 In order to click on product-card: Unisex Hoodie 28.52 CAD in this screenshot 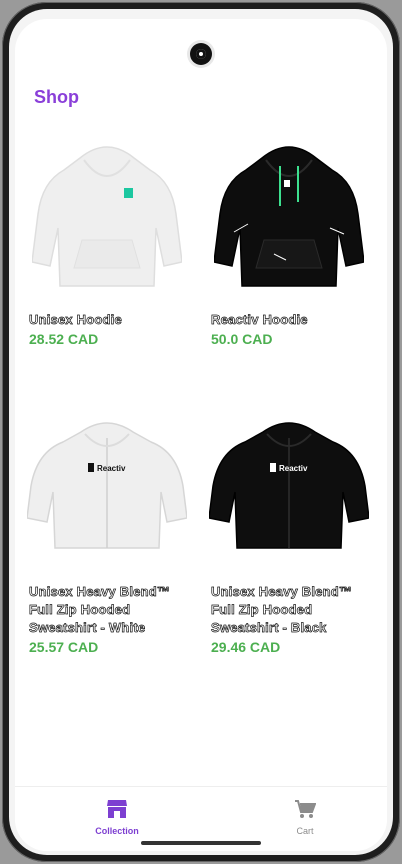, I will do `click(107, 239)`.